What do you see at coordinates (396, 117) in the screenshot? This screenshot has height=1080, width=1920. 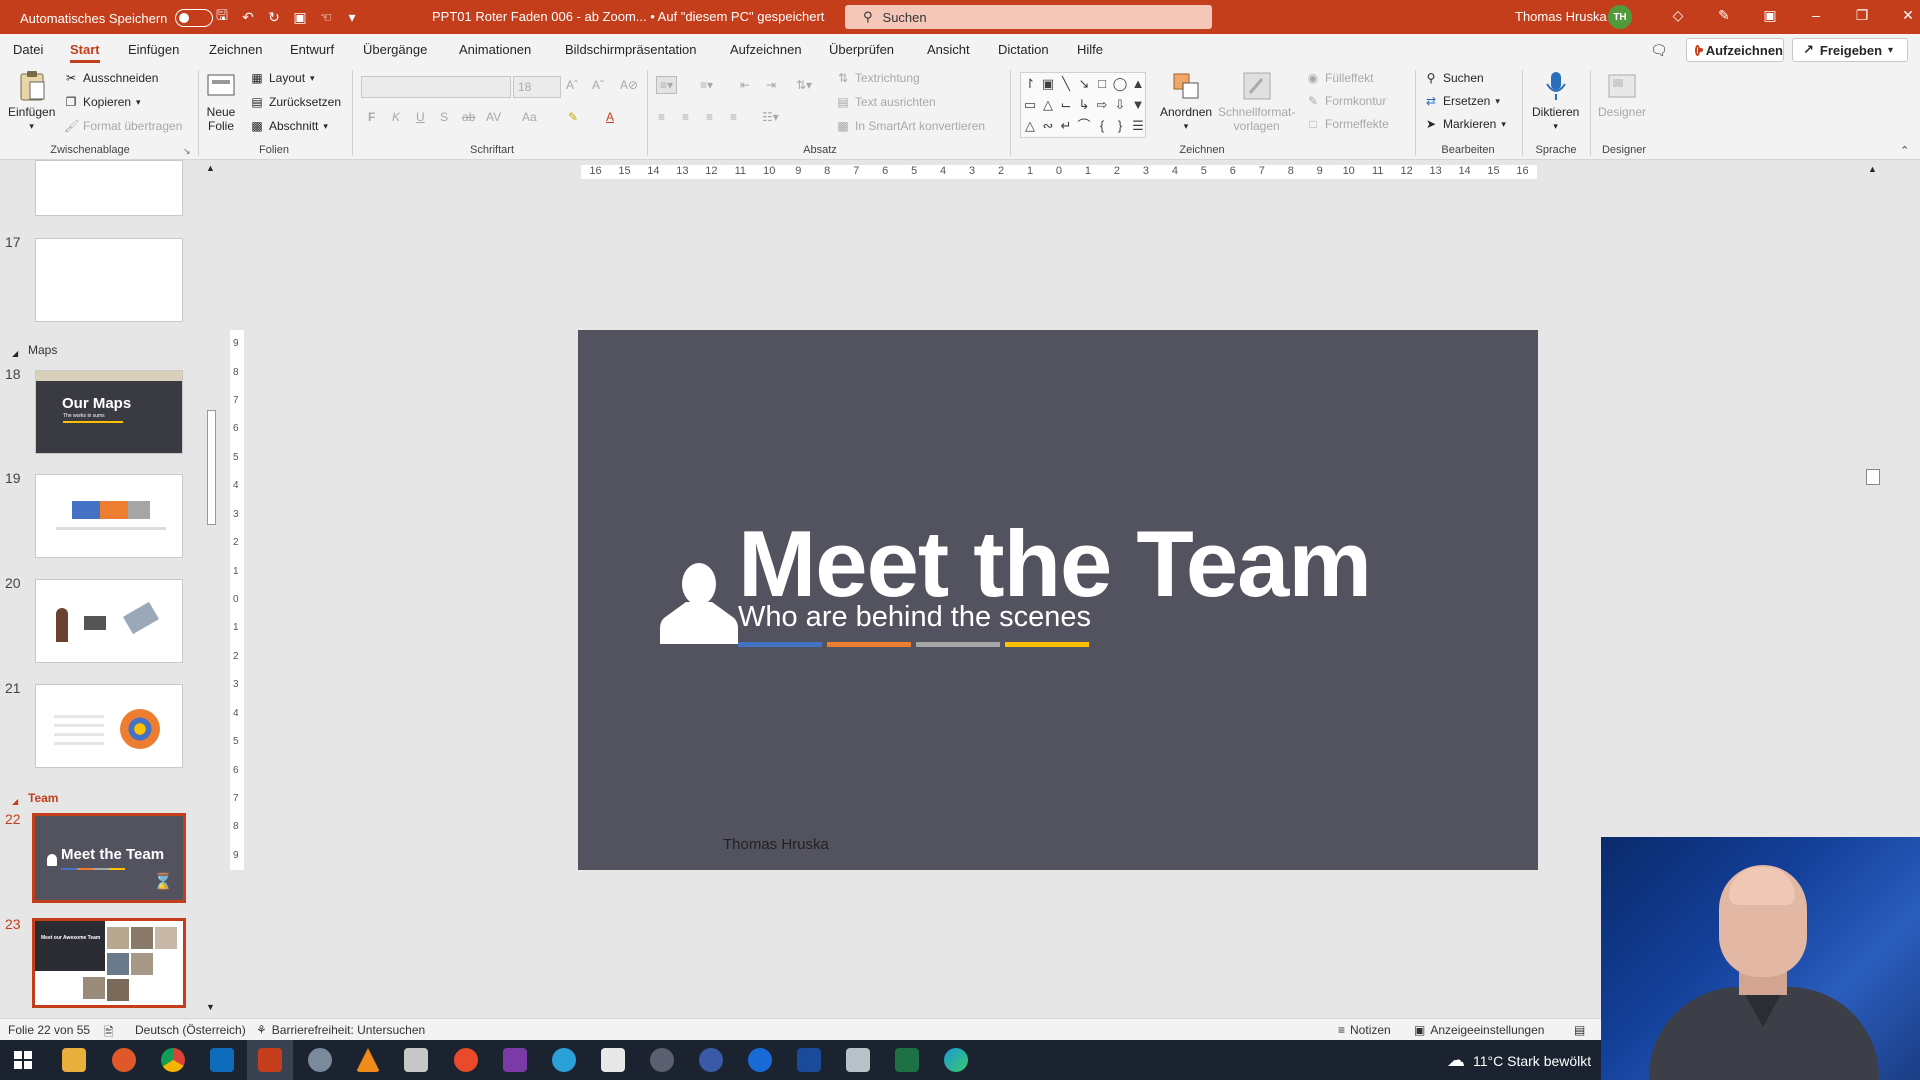 I see `italic-button: K` at bounding box center [396, 117].